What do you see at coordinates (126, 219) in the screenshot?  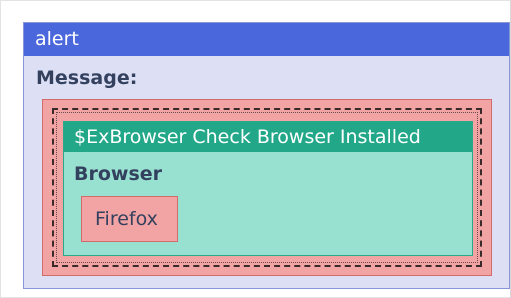 I see `browser-input-value: Firefox` at bounding box center [126, 219].